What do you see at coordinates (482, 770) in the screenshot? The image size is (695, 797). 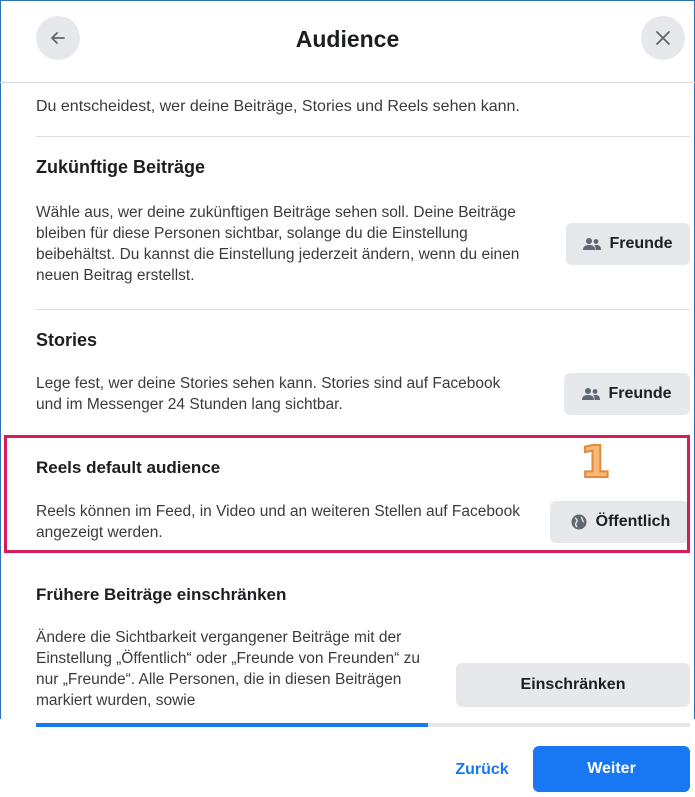 I see `back-footer-button: Zurück` at bounding box center [482, 770].